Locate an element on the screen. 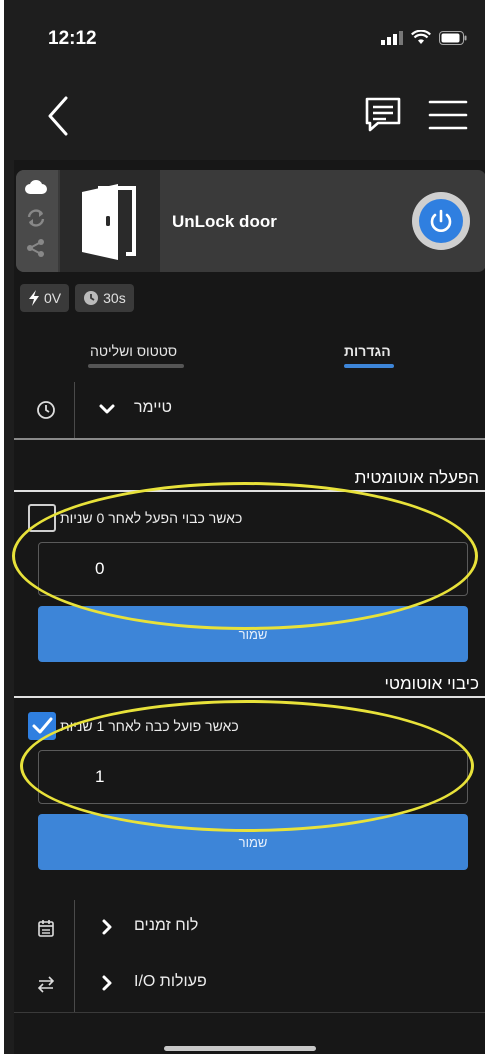 This screenshot has height=1054, width=489. auto-off-title-line is located at coordinates (249, 697).